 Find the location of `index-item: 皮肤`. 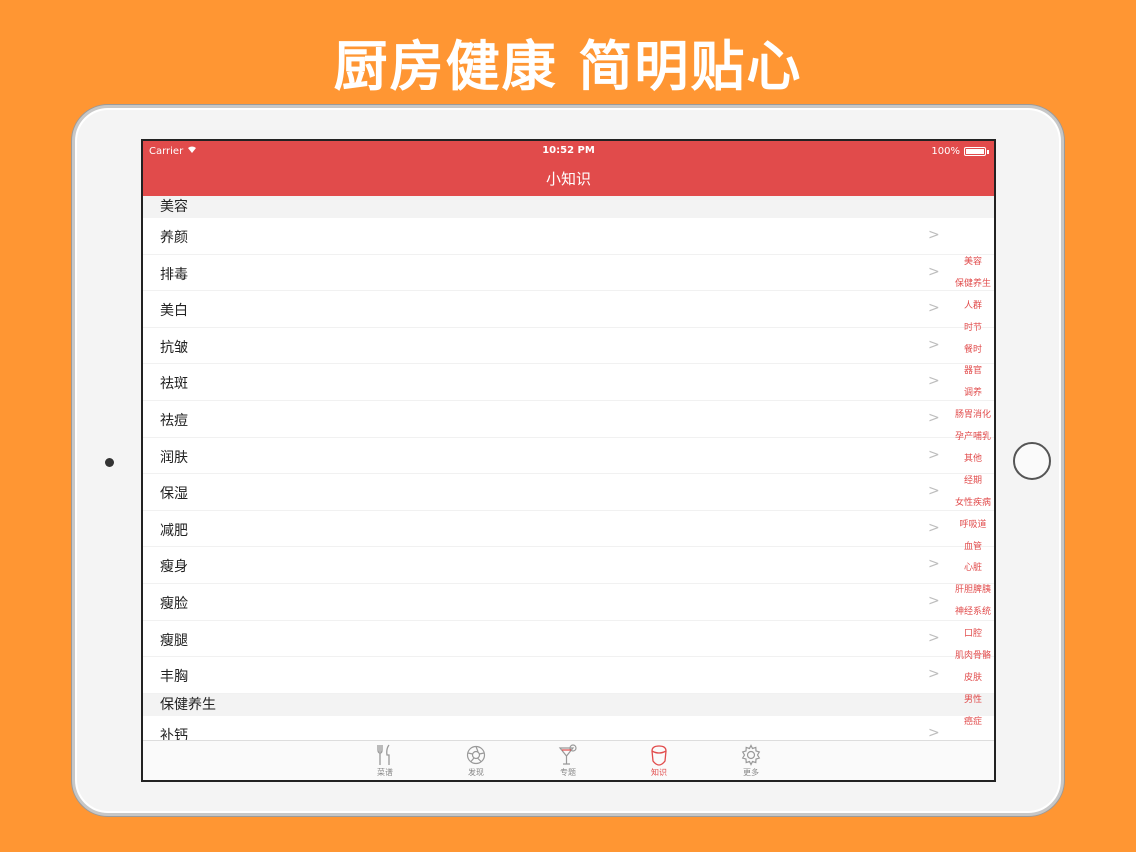

index-item: 皮肤 is located at coordinates (972, 679).